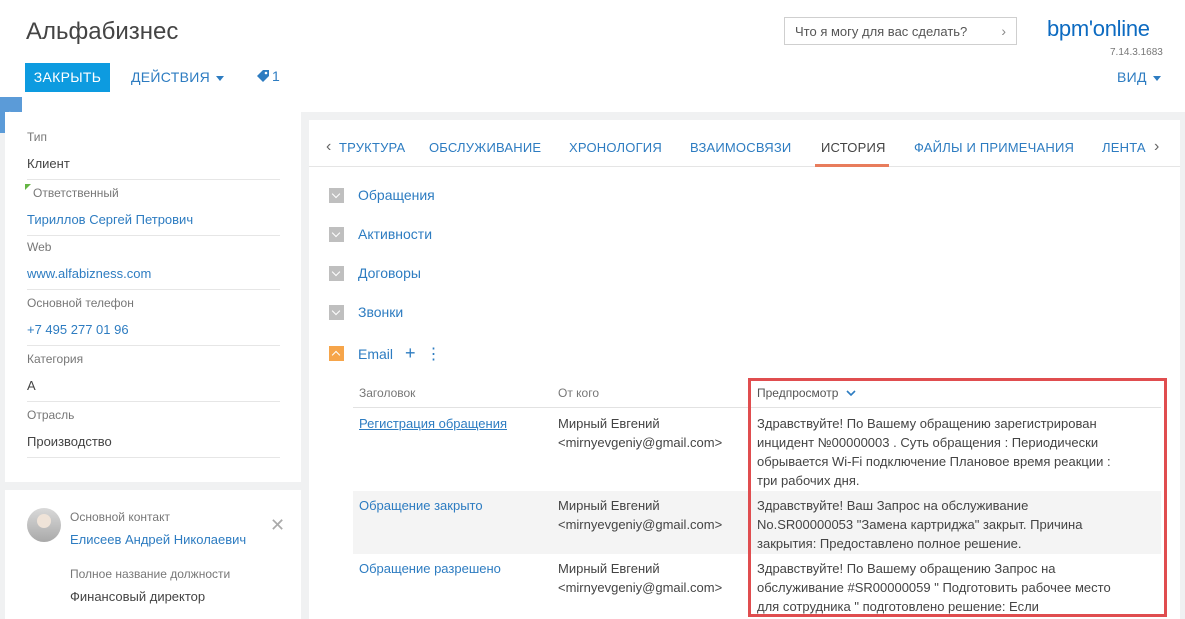 The width and height of the screenshot is (1185, 619). What do you see at coordinates (28, 187) in the screenshot?
I see `required-marker` at bounding box center [28, 187].